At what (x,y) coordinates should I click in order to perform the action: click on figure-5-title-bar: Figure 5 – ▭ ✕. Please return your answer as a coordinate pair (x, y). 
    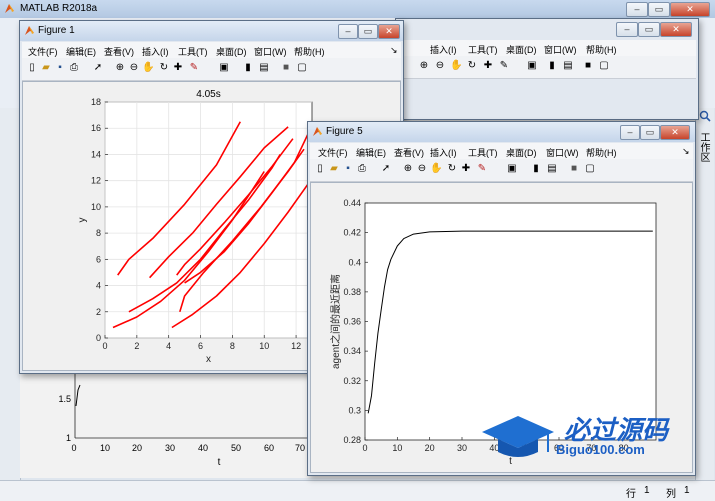
    Looking at the image, I should click on (501, 132).